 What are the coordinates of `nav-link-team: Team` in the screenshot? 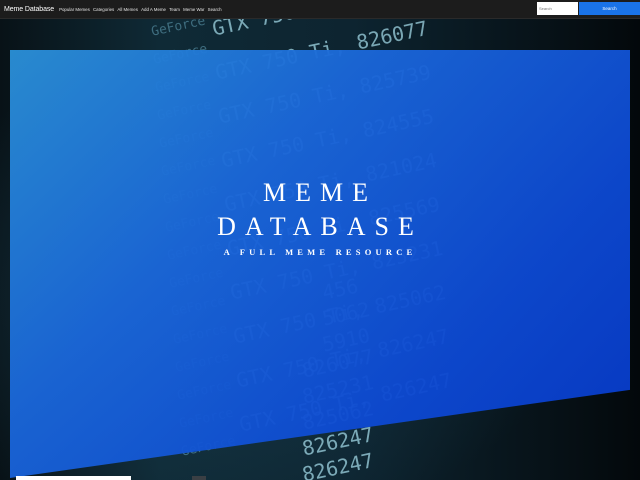 It's located at (174, 9).